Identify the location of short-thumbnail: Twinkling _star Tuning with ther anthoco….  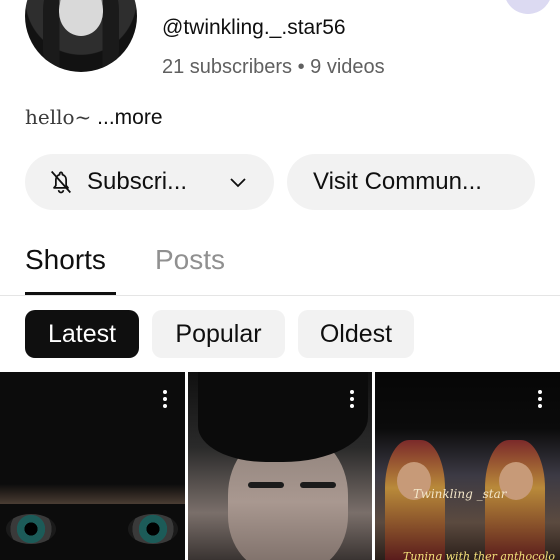
(467, 466).